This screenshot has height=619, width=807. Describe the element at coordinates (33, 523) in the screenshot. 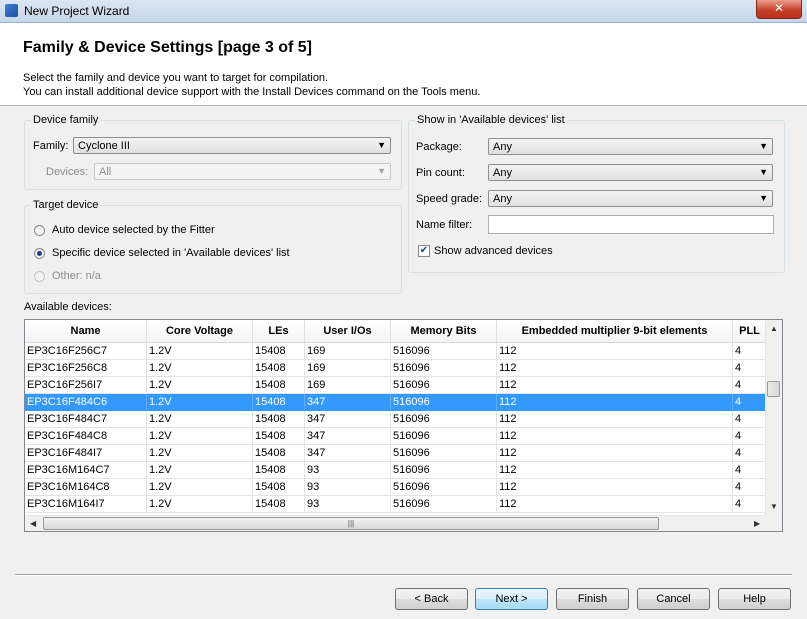

I see `scroll-left-icon: ◀` at that location.